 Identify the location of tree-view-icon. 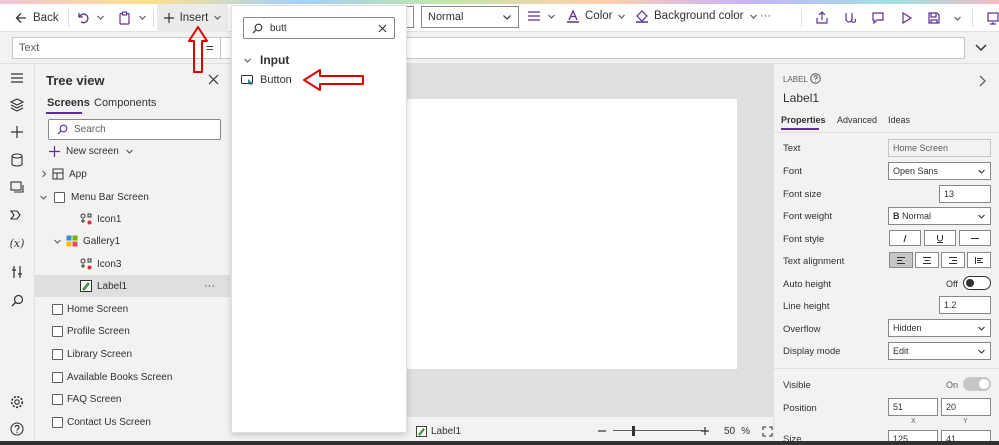
(17, 105).